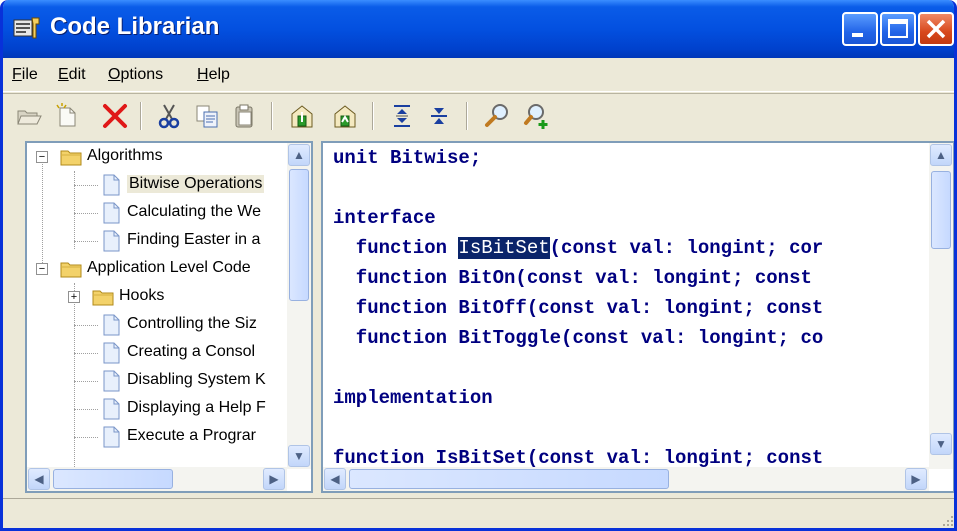  Describe the element at coordinates (857, 35) in the screenshot. I see `minimize-icon` at that location.